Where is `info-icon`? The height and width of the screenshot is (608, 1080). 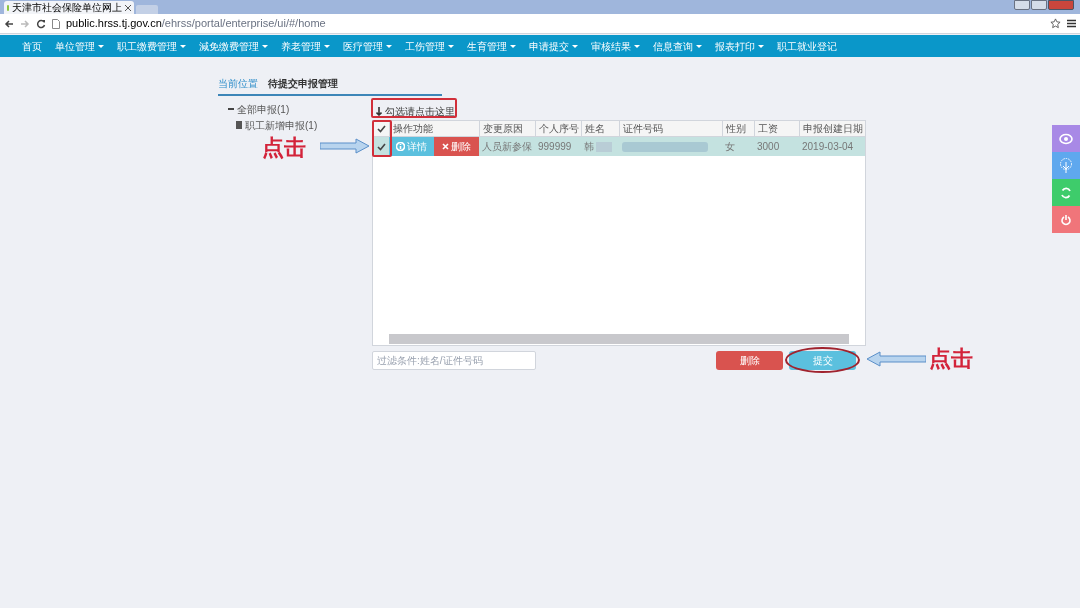 info-icon is located at coordinates (400, 146).